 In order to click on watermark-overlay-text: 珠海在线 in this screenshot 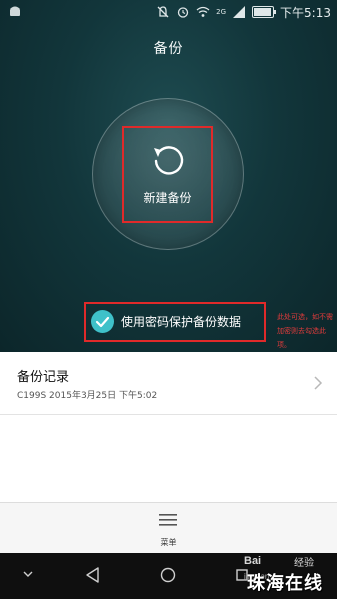, I will do `click(285, 583)`.